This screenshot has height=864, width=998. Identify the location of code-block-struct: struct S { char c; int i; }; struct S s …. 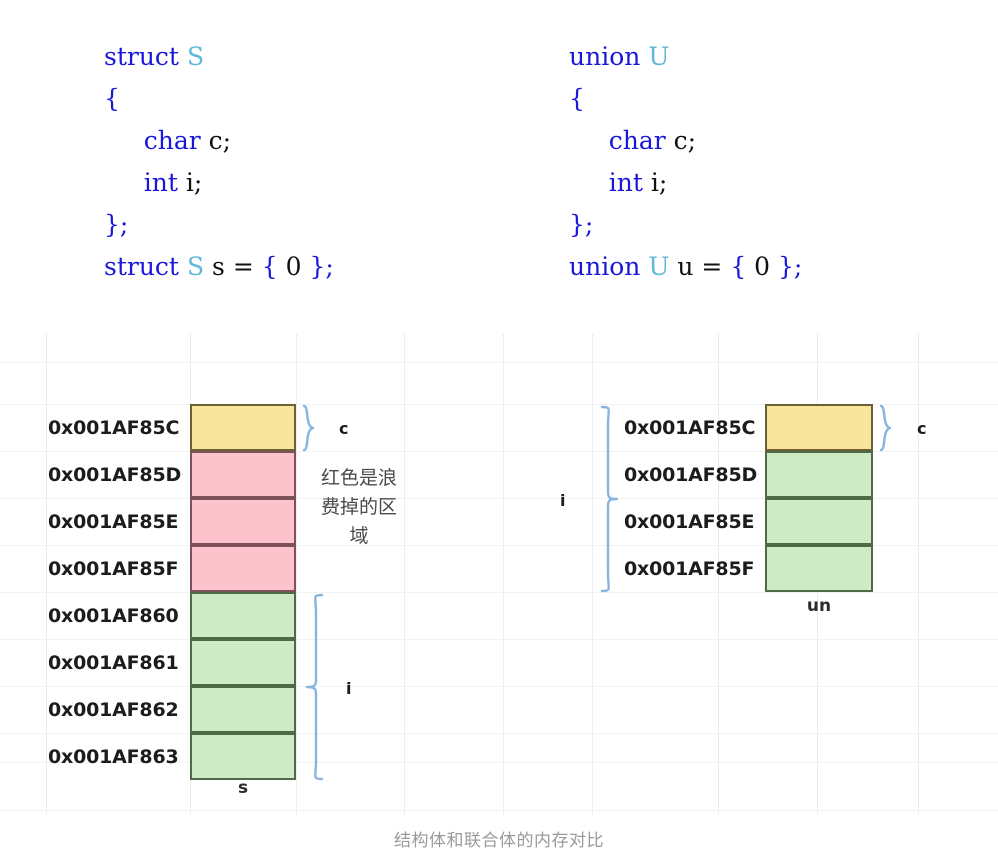
(219, 161).